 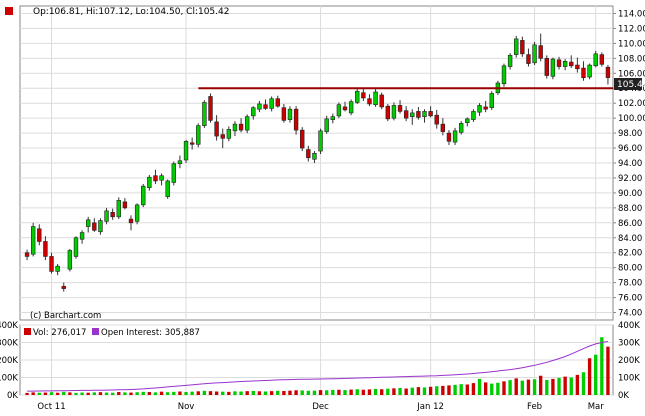 What do you see at coordinates (430, 407) in the screenshot?
I see `x-tick-label: Jan 12` at bounding box center [430, 407].